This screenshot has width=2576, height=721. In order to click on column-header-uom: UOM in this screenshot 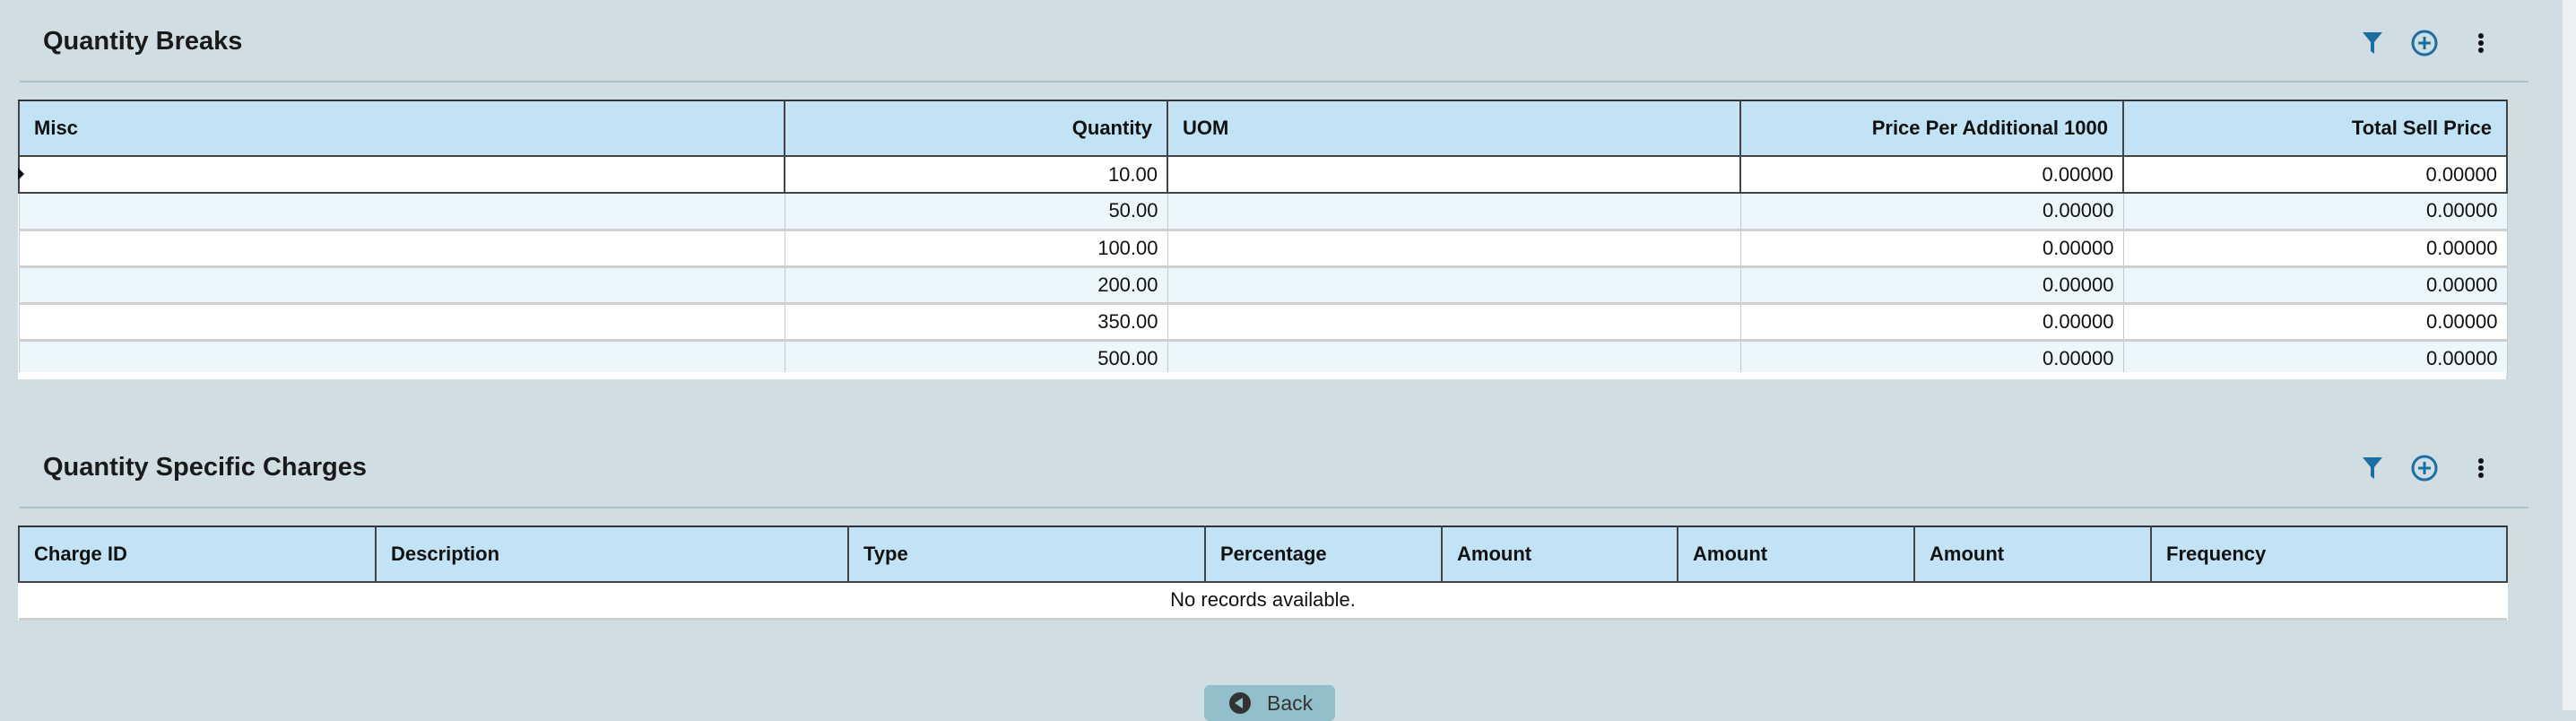, I will do `click(1454, 128)`.